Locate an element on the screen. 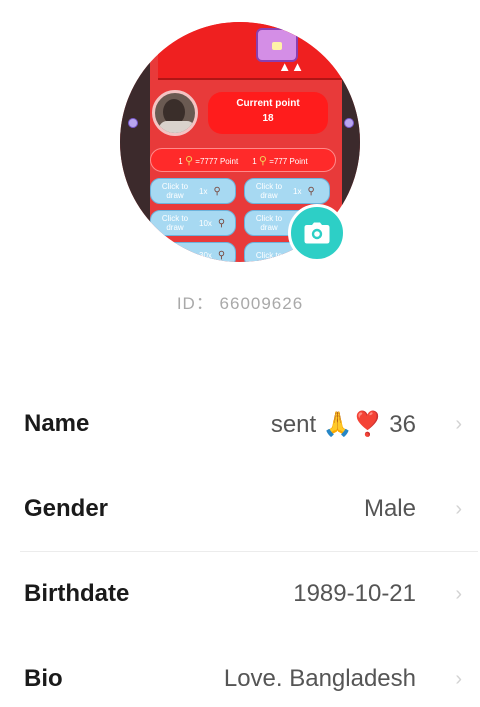  draw-button-label: Click to is located at coordinates (269, 255).